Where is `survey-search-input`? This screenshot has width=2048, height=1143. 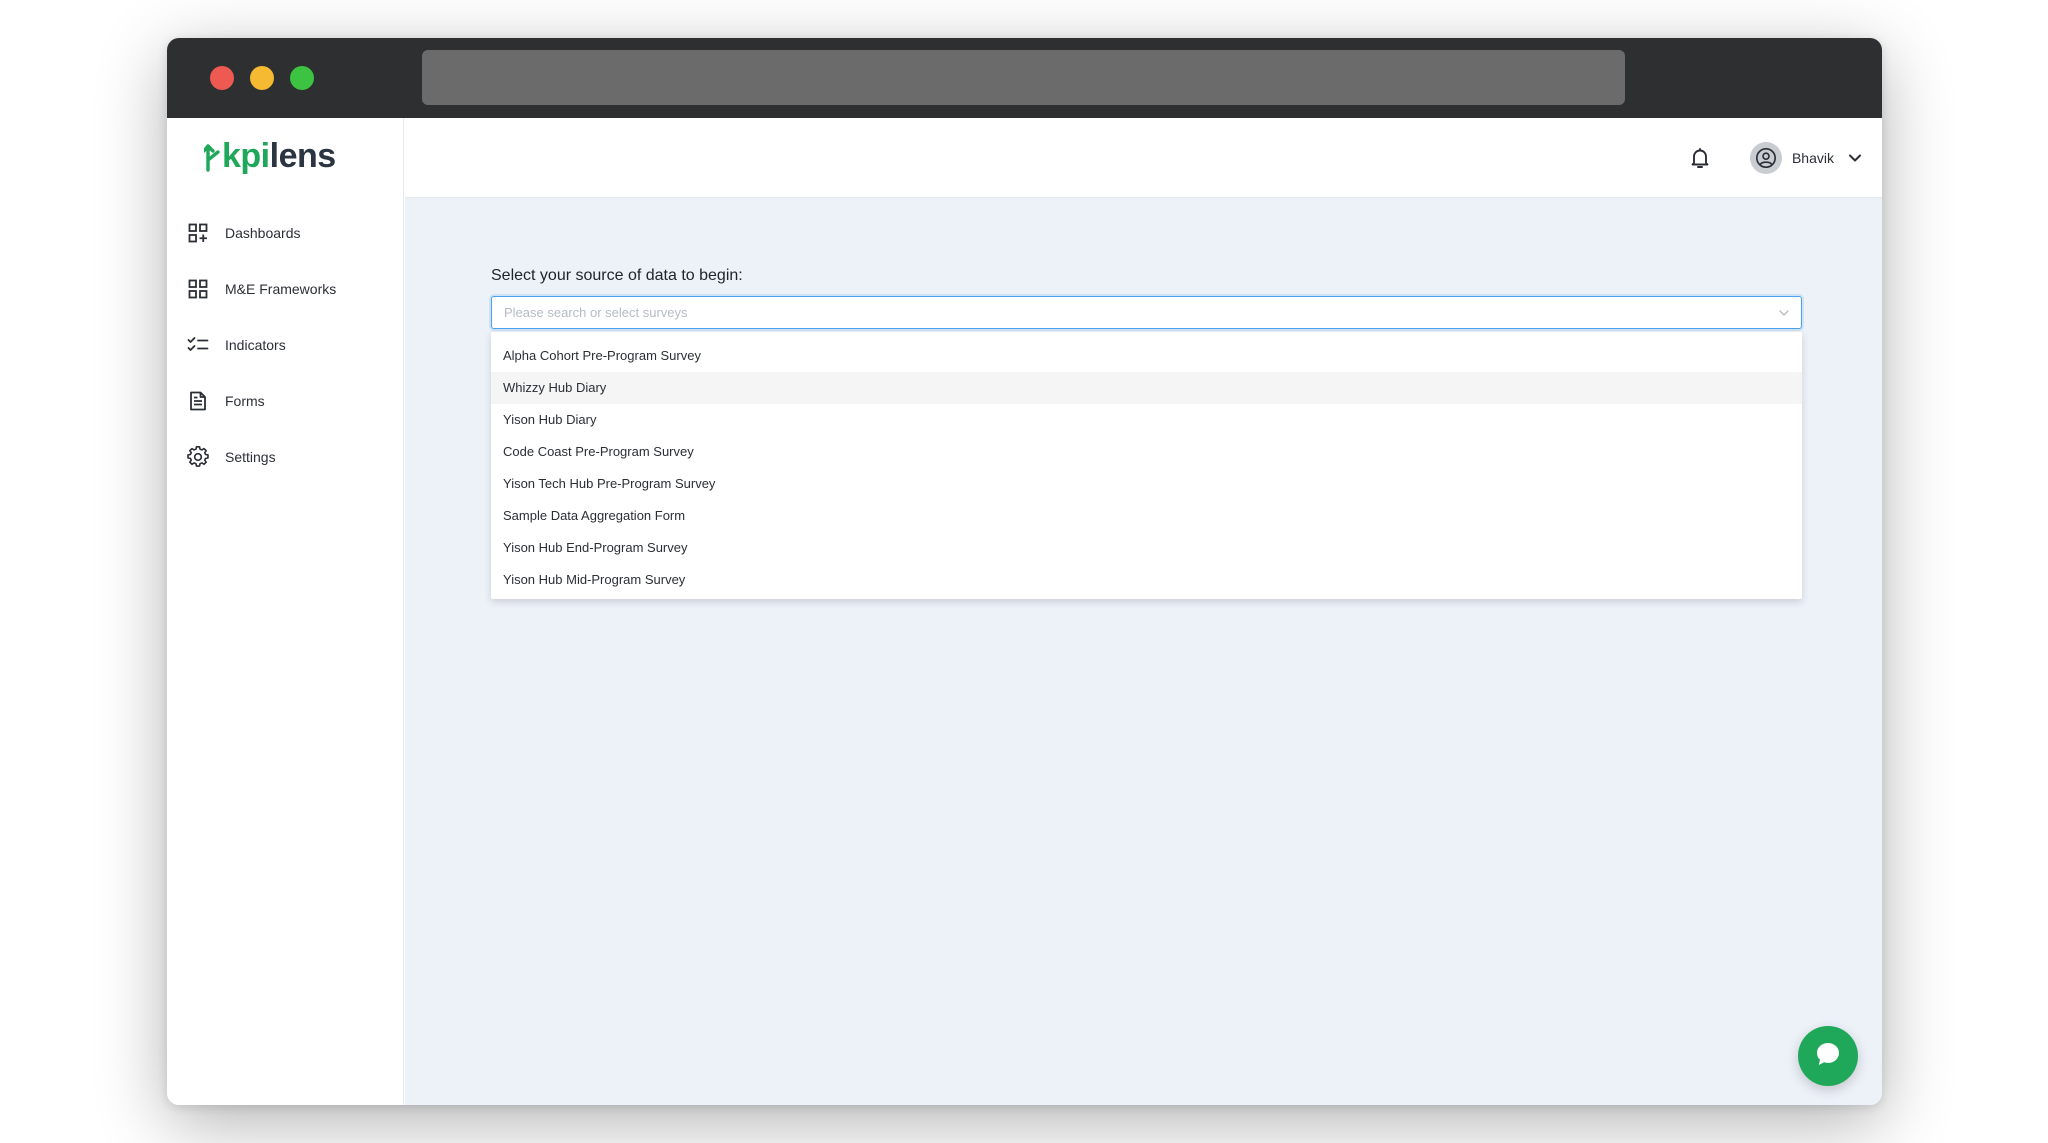
survey-search-input is located at coordinates (1146, 312).